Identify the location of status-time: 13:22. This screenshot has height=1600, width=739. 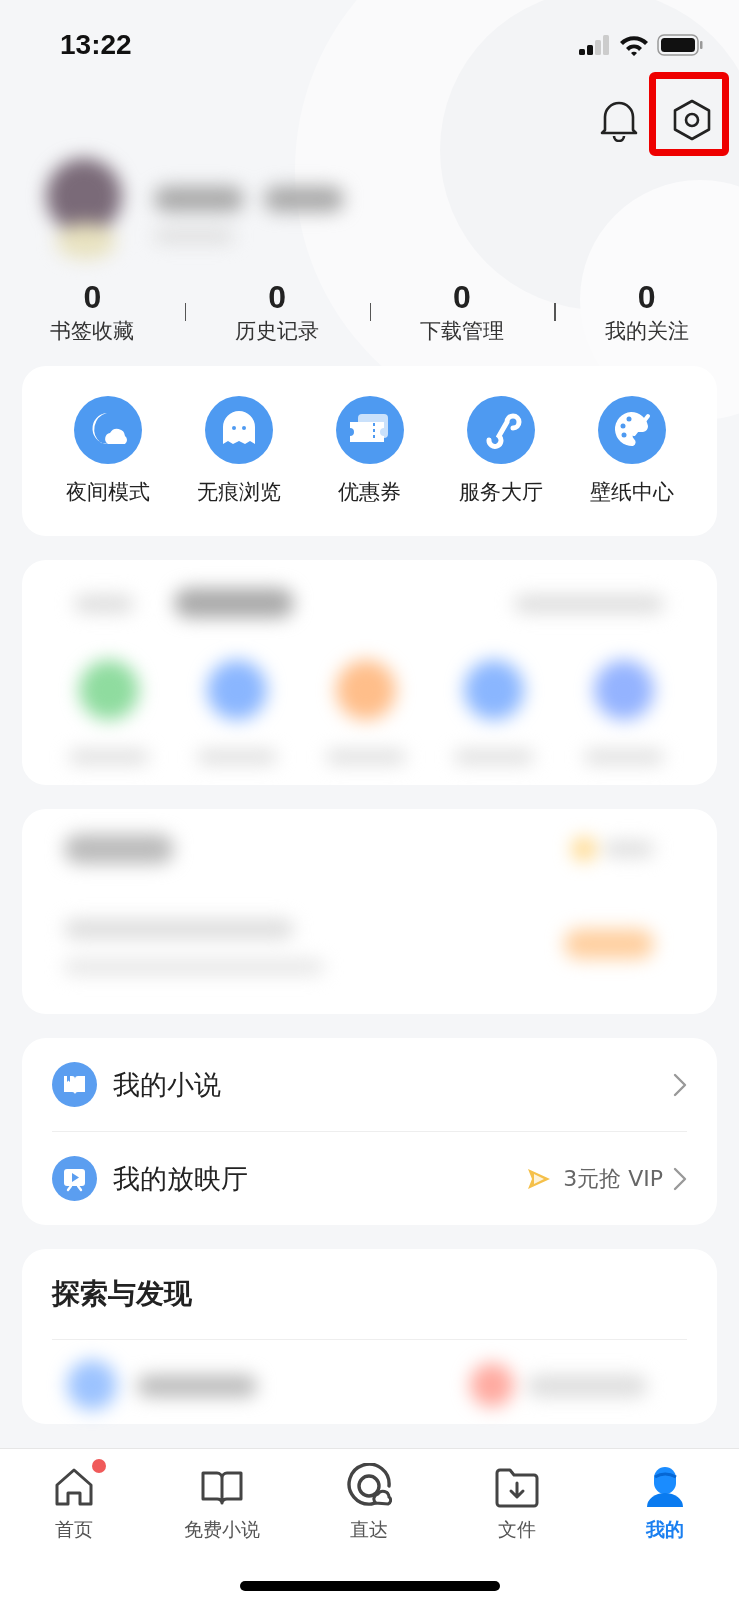
(96, 44).